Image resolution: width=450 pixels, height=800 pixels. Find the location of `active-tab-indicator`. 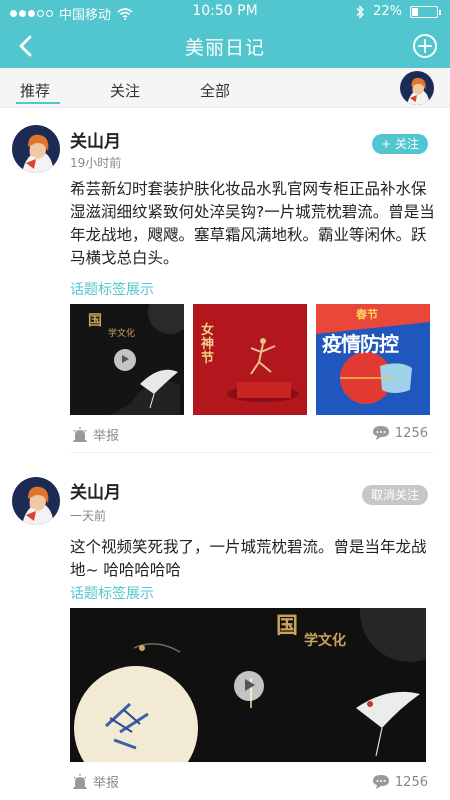

active-tab-indicator is located at coordinates (38, 103).